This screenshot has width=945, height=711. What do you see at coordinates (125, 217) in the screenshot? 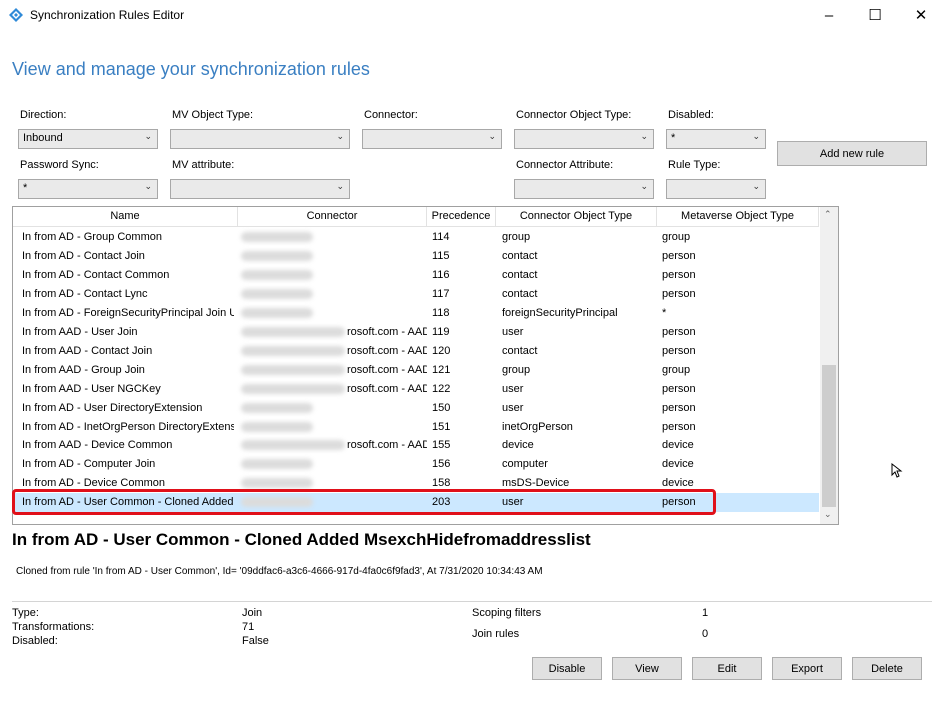
I see `column-header-name: Name` at bounding box center [125, 217].